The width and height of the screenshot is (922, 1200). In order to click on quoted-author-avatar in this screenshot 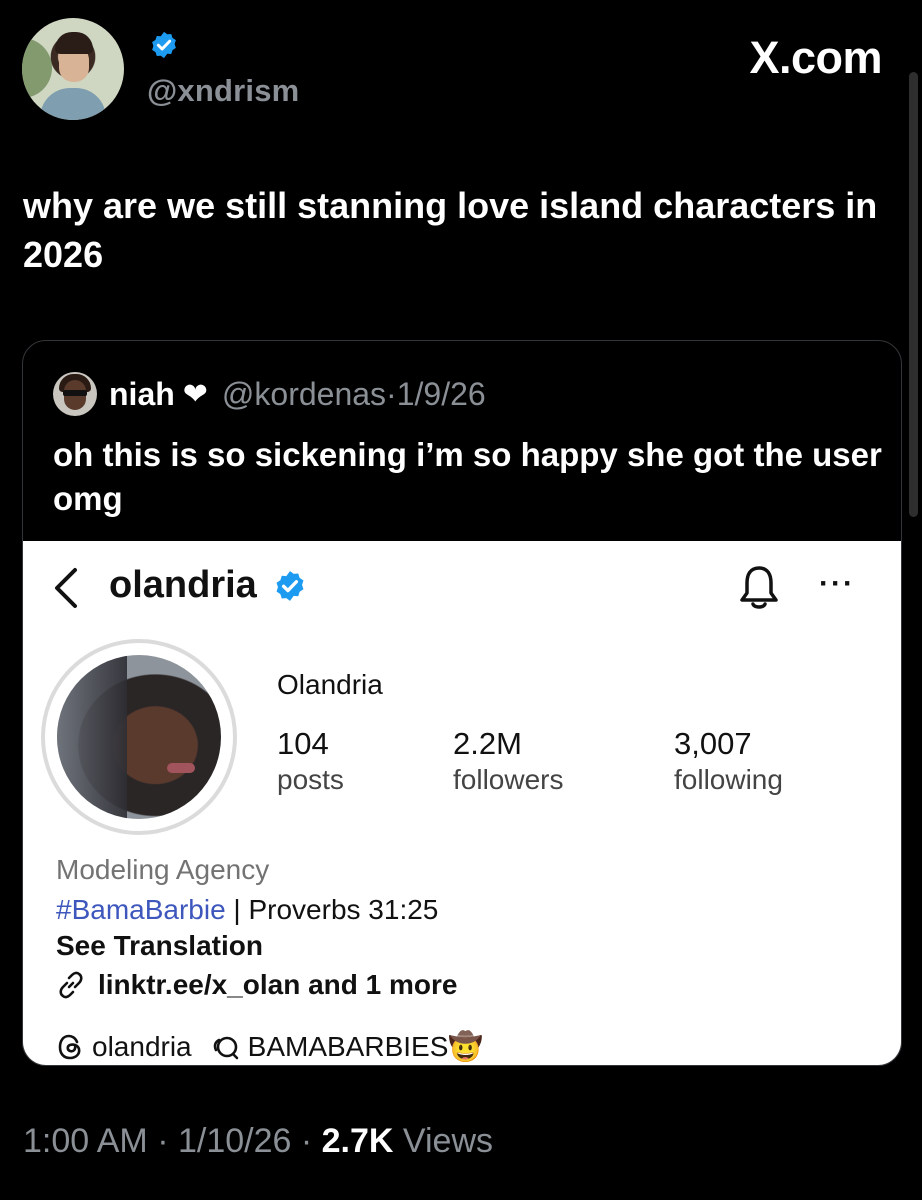, I will do `click(75, 394)`.